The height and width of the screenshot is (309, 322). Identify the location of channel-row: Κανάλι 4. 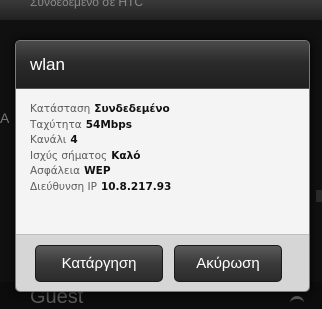
(169, 141).